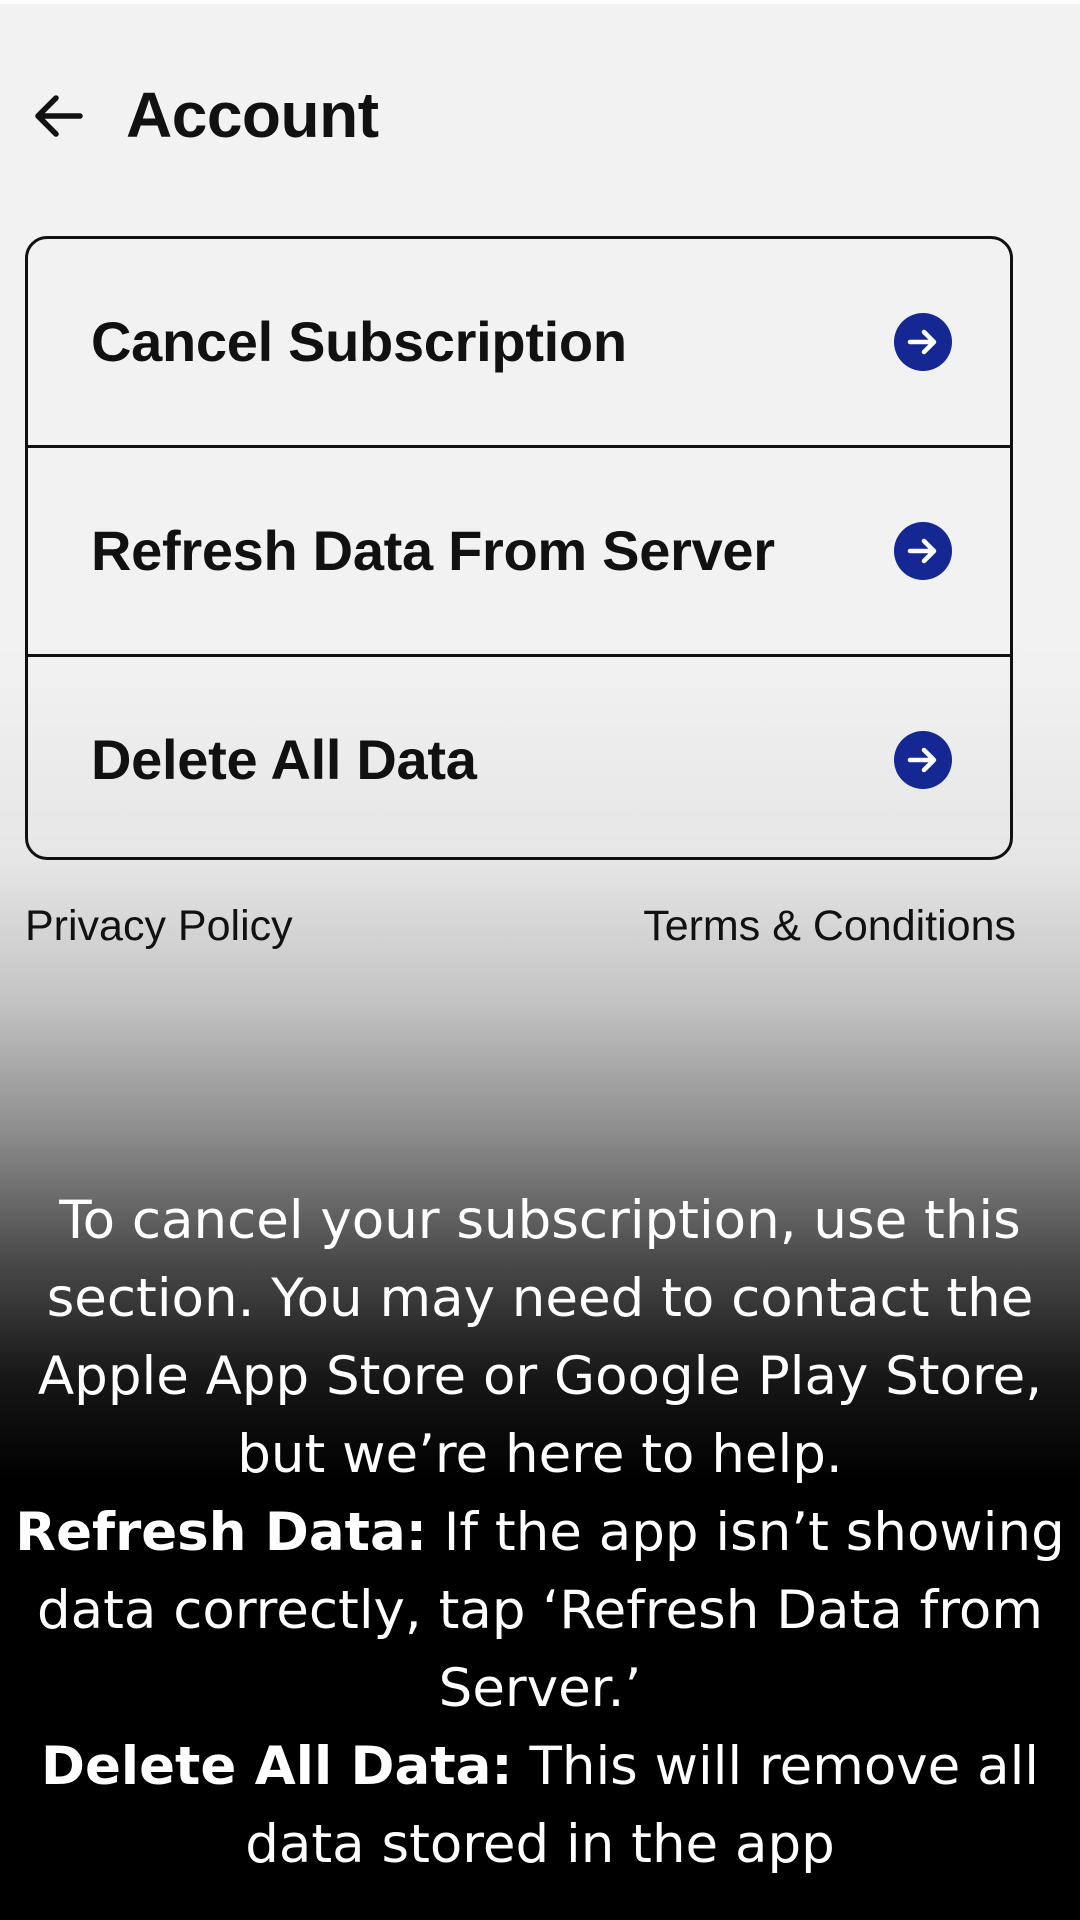 The image size is (1080, 1920). I want to click on refresh-data-item: Refresh Data From Server, so click(519, 551).